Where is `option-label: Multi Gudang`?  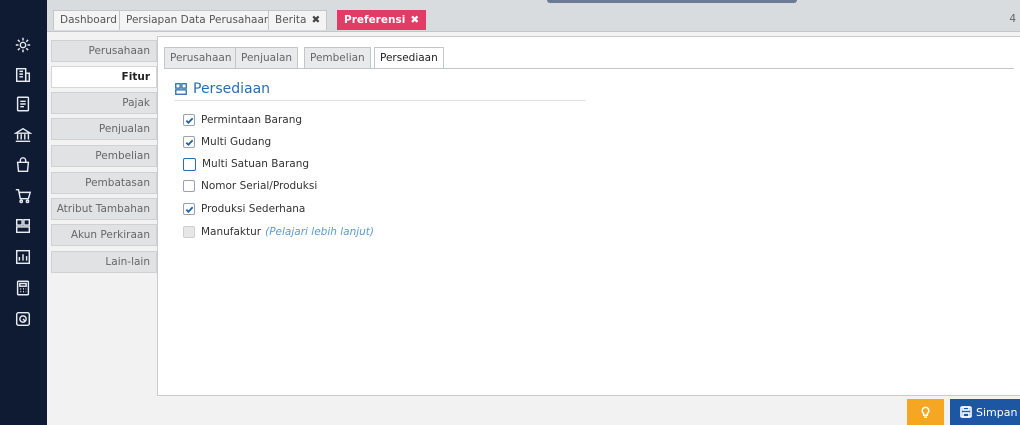
option-label: Multi Gudang is located at coordinates (236, 142).